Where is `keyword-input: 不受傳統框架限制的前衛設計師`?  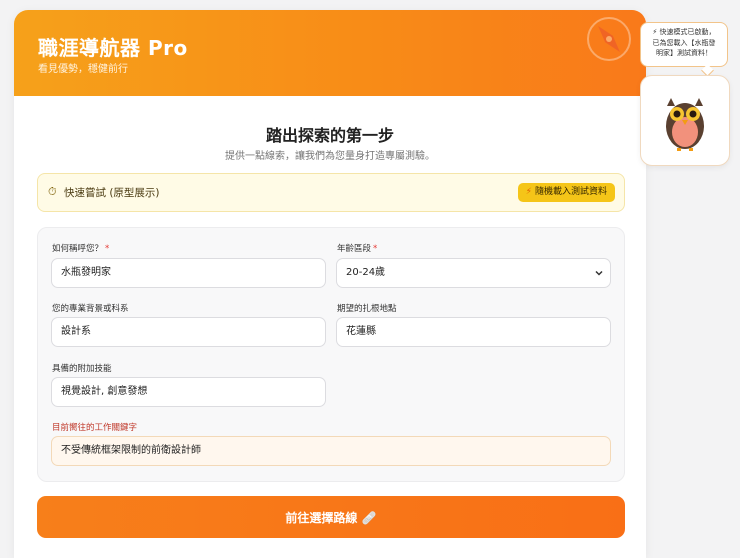 keyword-input: 不受傳統框架限制的前衛設計師 is located at coordinates (331, 451).